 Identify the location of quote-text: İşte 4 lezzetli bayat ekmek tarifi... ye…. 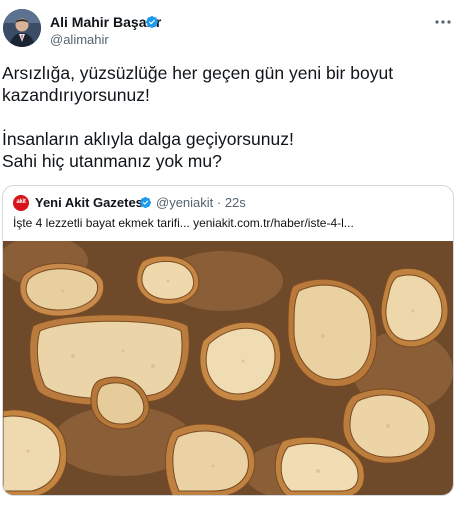
(183, 223).